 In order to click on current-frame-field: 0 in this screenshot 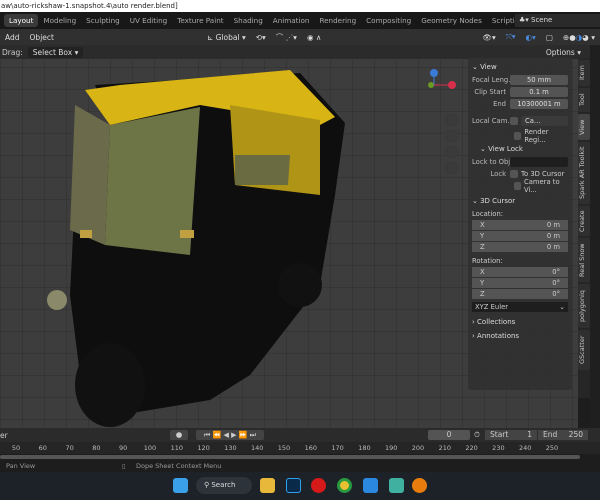, I will do `click(449, 435)`.